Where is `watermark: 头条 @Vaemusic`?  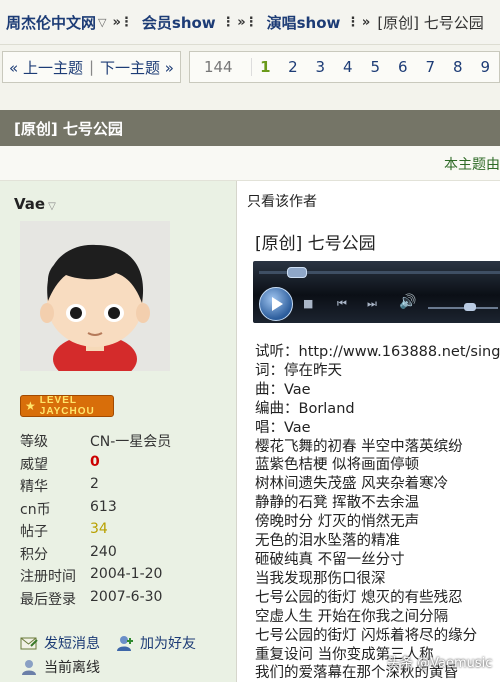 watermark: 头条 @Vaemusic is located at coordinates (440, 663).